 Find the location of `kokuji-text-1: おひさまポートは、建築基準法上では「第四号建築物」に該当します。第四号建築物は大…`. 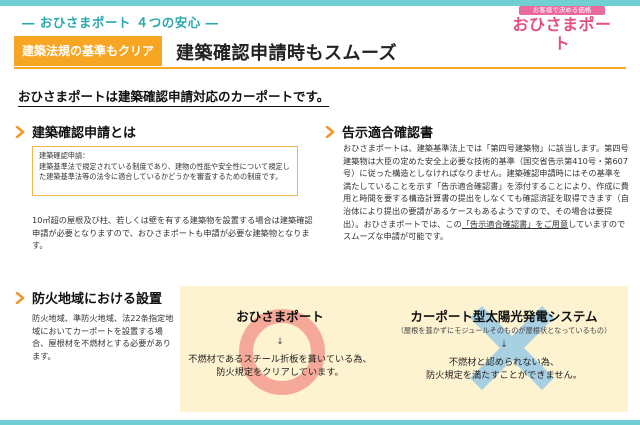

kokuji-text-1: おひさまポートは、建築基準法上では「第四号建築物」に該当します。第四号建築物は大… is located at coordinates (486, 186).